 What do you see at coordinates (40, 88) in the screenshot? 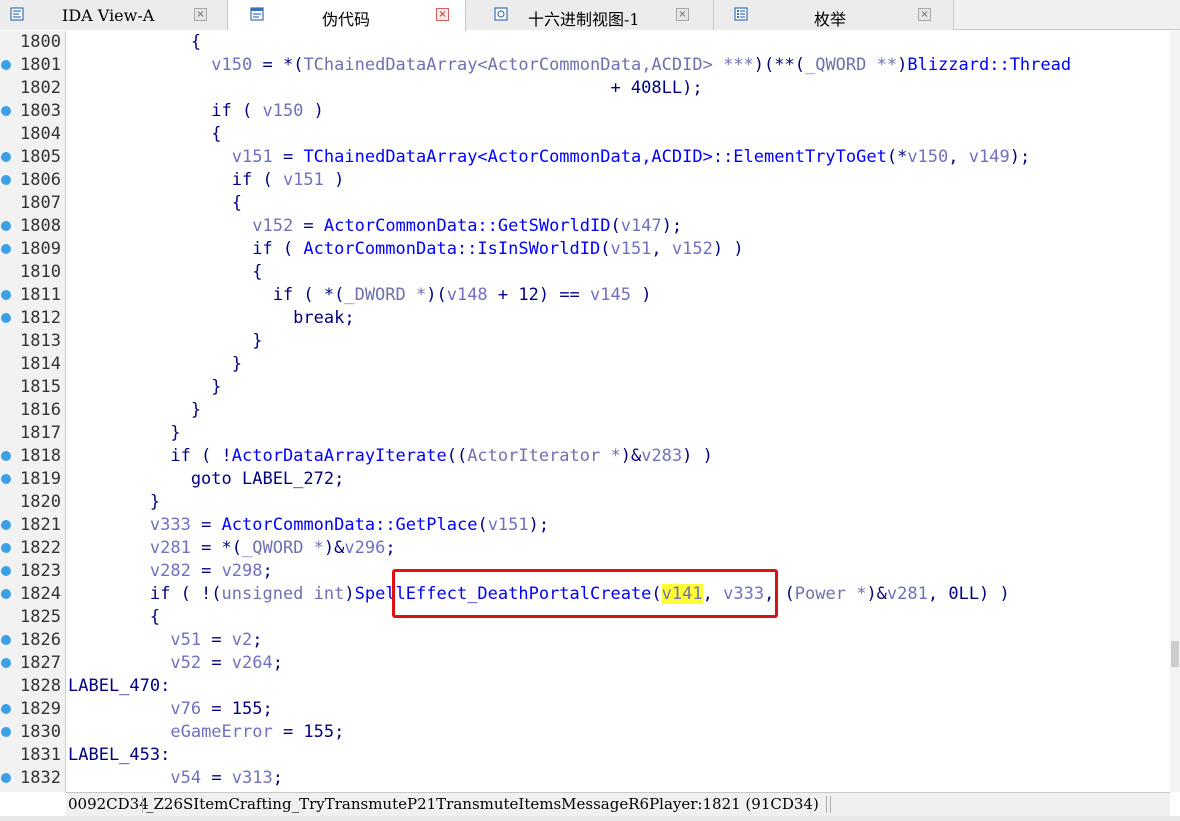
I see `line-number: 1802` at bounding box center [40, 88].